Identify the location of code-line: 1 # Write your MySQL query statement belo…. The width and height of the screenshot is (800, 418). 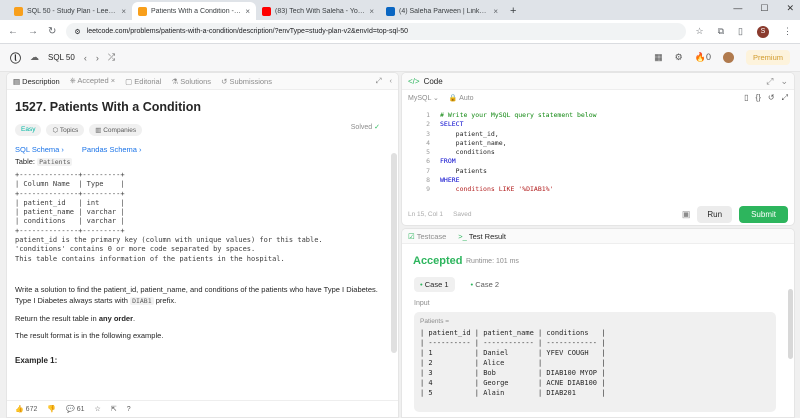
(511, 115).